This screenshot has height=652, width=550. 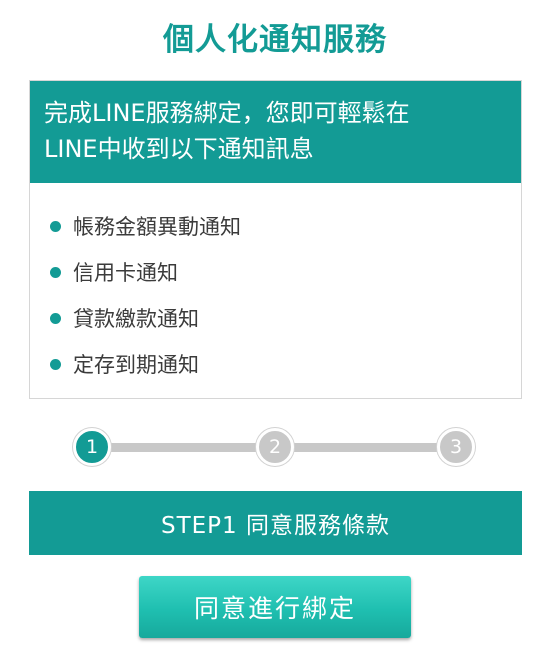 What do you see at coordinates (125, 273) in the screenshot?
I see `list-item-label: 信用卡通知` at bounding box center [125, 273].